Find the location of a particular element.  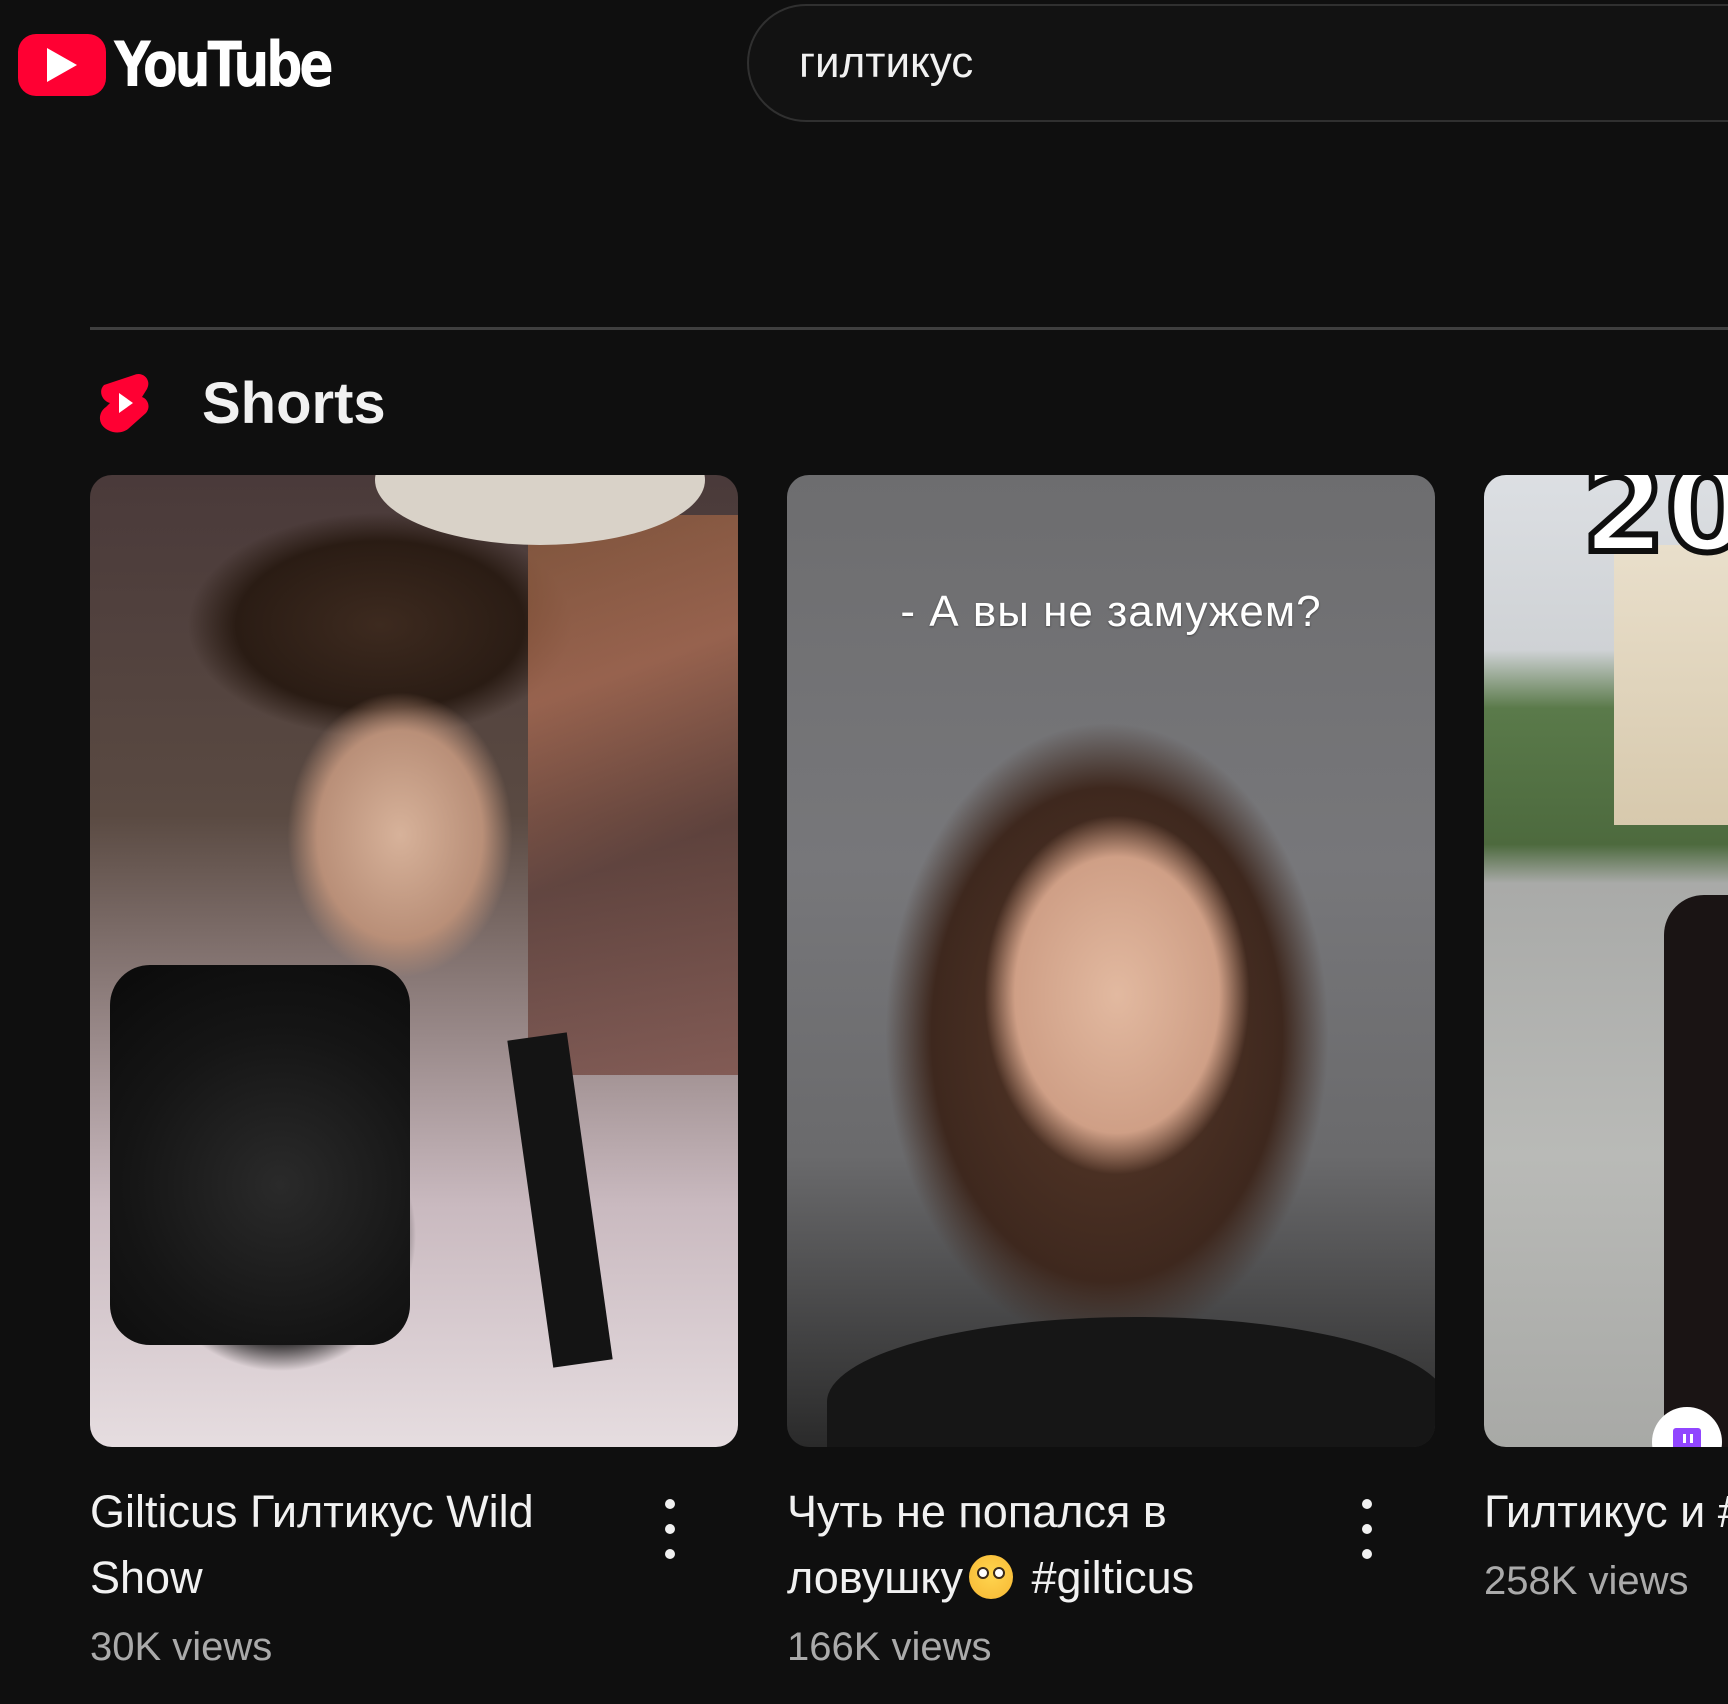

shorts-section-header: Shorts is located at coordinates (242, 403).